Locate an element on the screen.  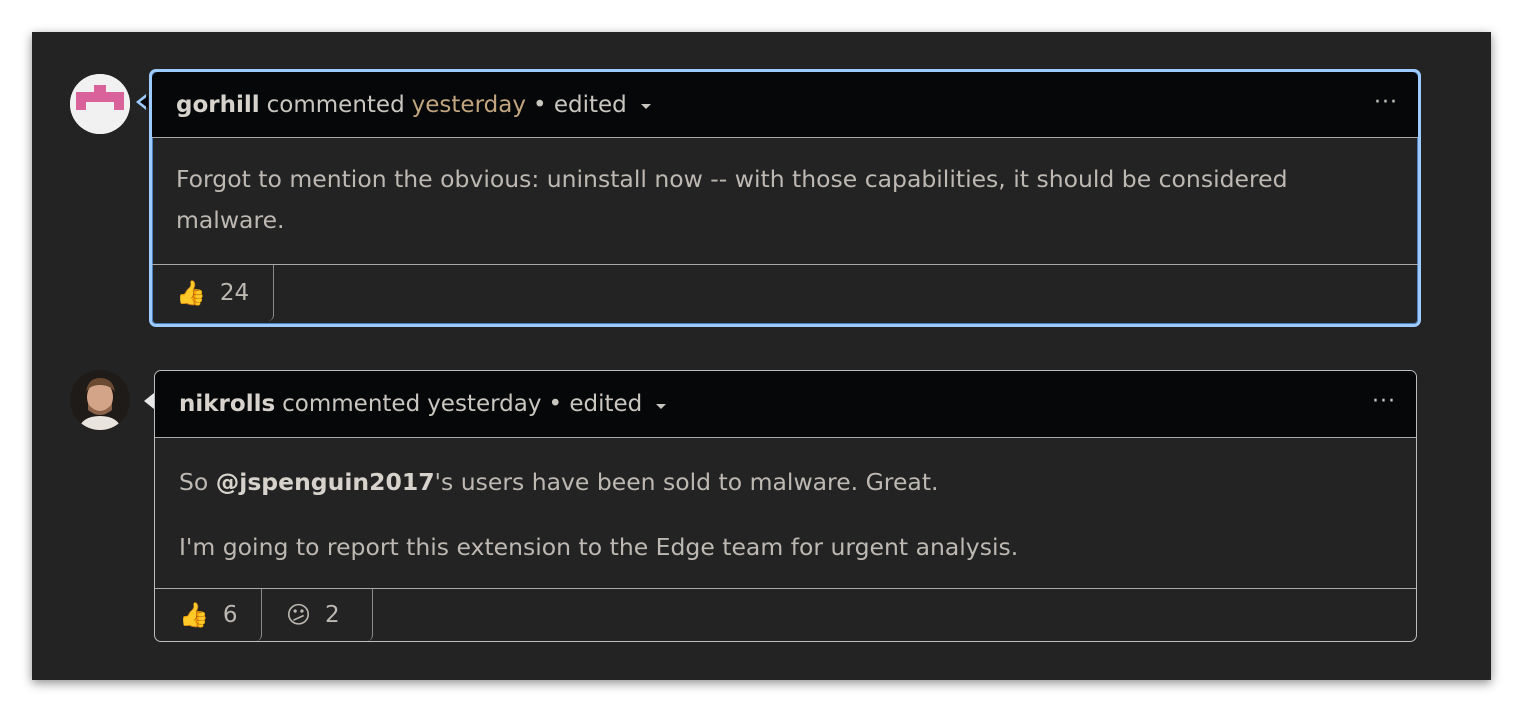
reaction-count: 2 is located at coordinates (332, 615).